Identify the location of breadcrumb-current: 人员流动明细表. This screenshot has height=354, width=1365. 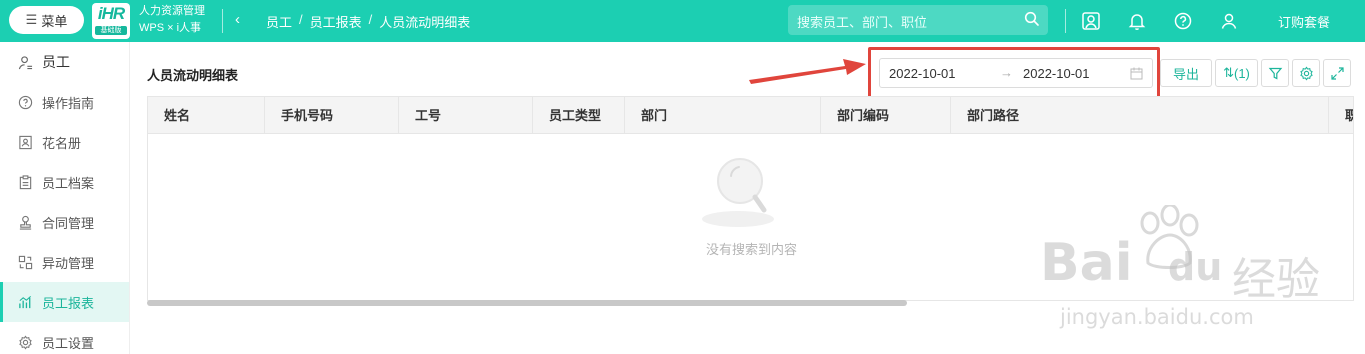
(425, 22).